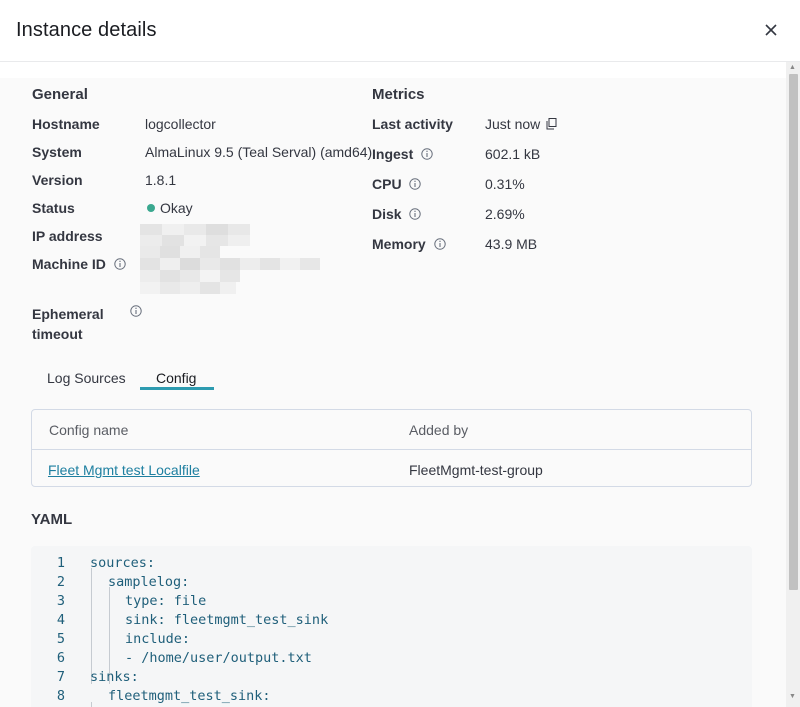  What do you see at coordinates (161, 180) in the screenshot?
I see `version-value: 1.8.1` at bounding box center [161, 180].